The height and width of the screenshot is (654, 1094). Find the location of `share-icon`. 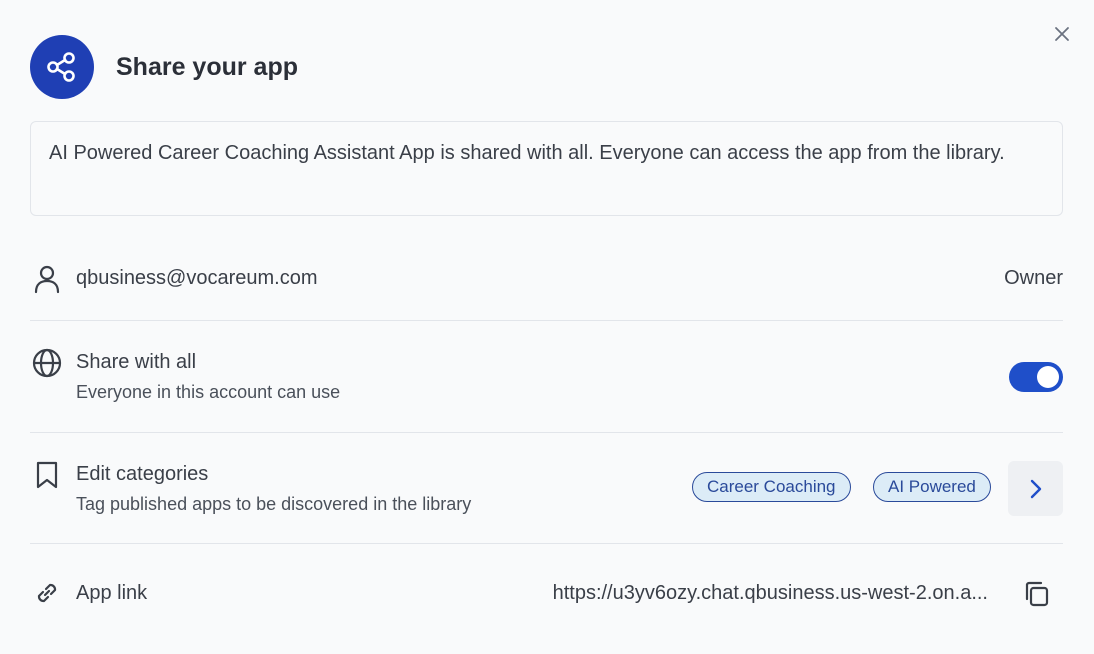

share-icon is located at coordinates (61, 67).